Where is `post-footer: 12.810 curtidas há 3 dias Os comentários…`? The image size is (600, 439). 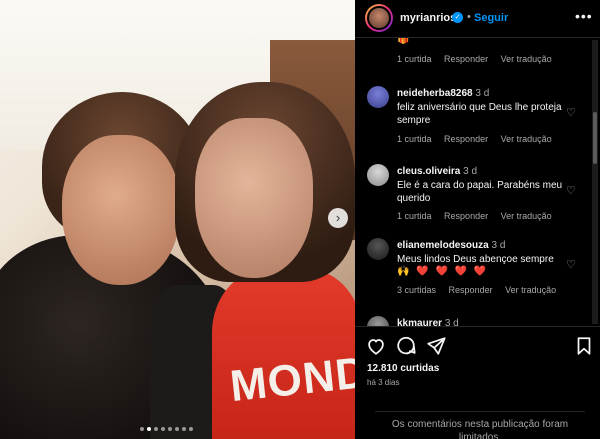
post-footer: 12.810 curtidas há 3 dias Os comentários… is located at coordinates (477, 382).